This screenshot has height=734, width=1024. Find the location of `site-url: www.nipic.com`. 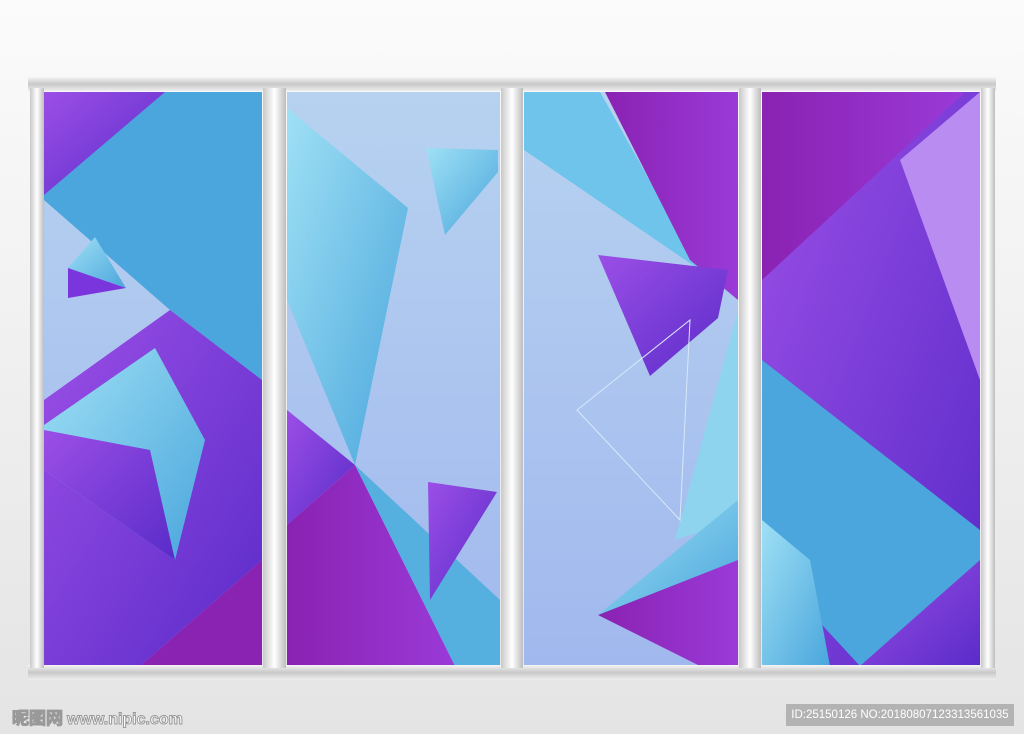

site-url: www.nipic.com is located at coordinates (125, 720).